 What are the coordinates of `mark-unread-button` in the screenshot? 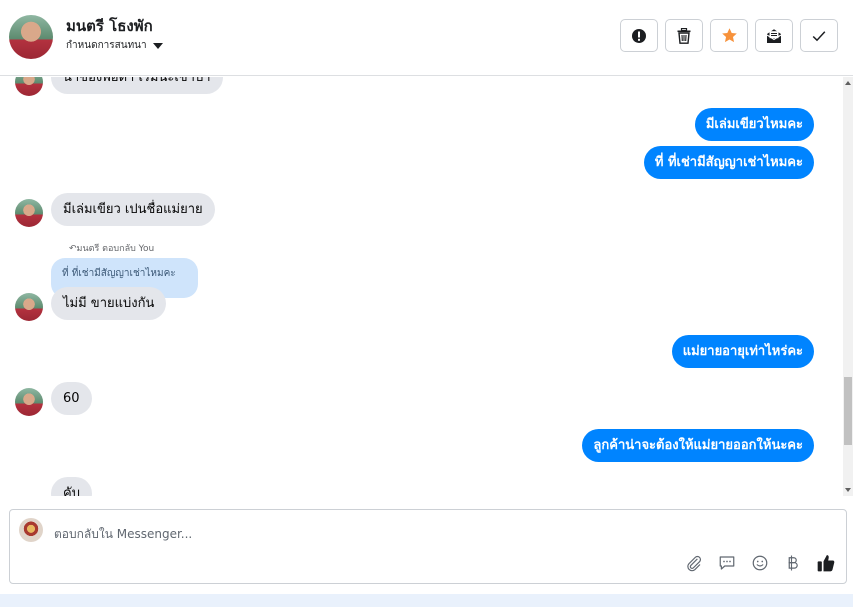 It's located at (774, 35).